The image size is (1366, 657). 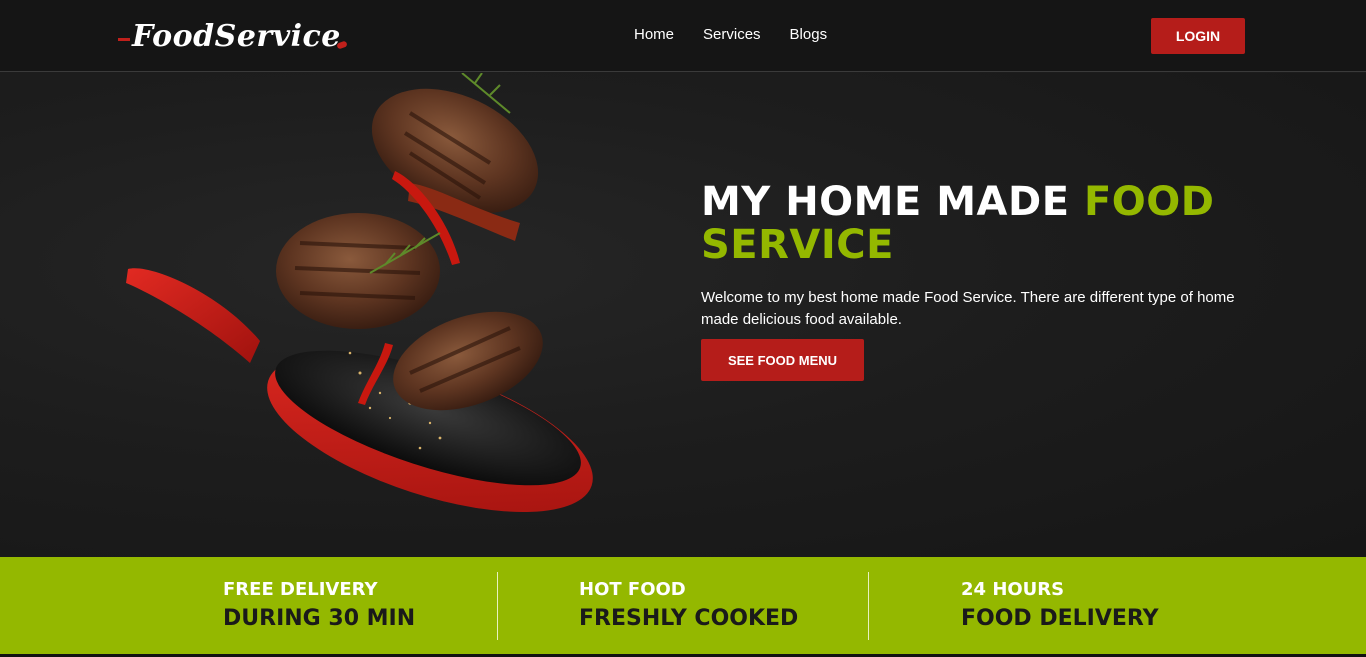 I want to click on brand-logo: FoodService, so click(x=233, y=36).